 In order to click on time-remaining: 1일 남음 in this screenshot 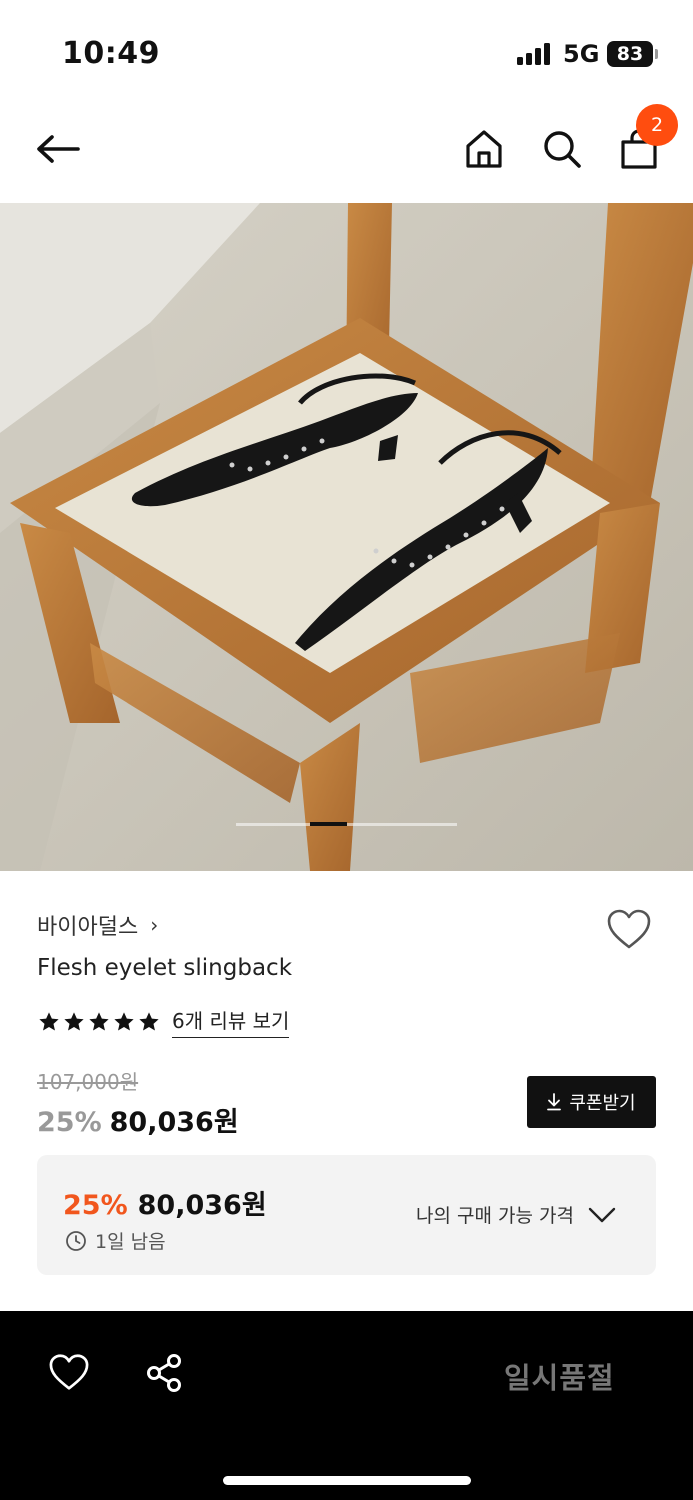, I will do `click(115, 1240)`.